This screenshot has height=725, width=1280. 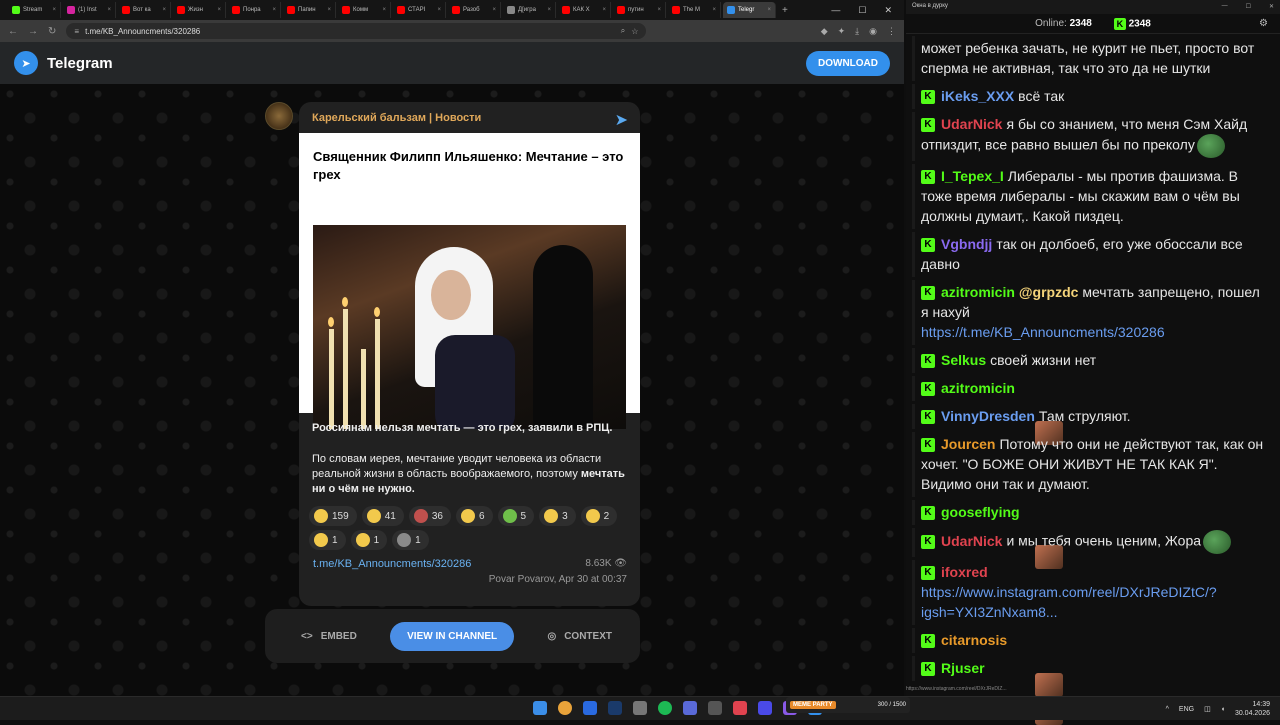 What do you see at coordinates (419, 10) in the screenshot?
I see `tab: СТАРІ ×` at bounding box center [419, 10].